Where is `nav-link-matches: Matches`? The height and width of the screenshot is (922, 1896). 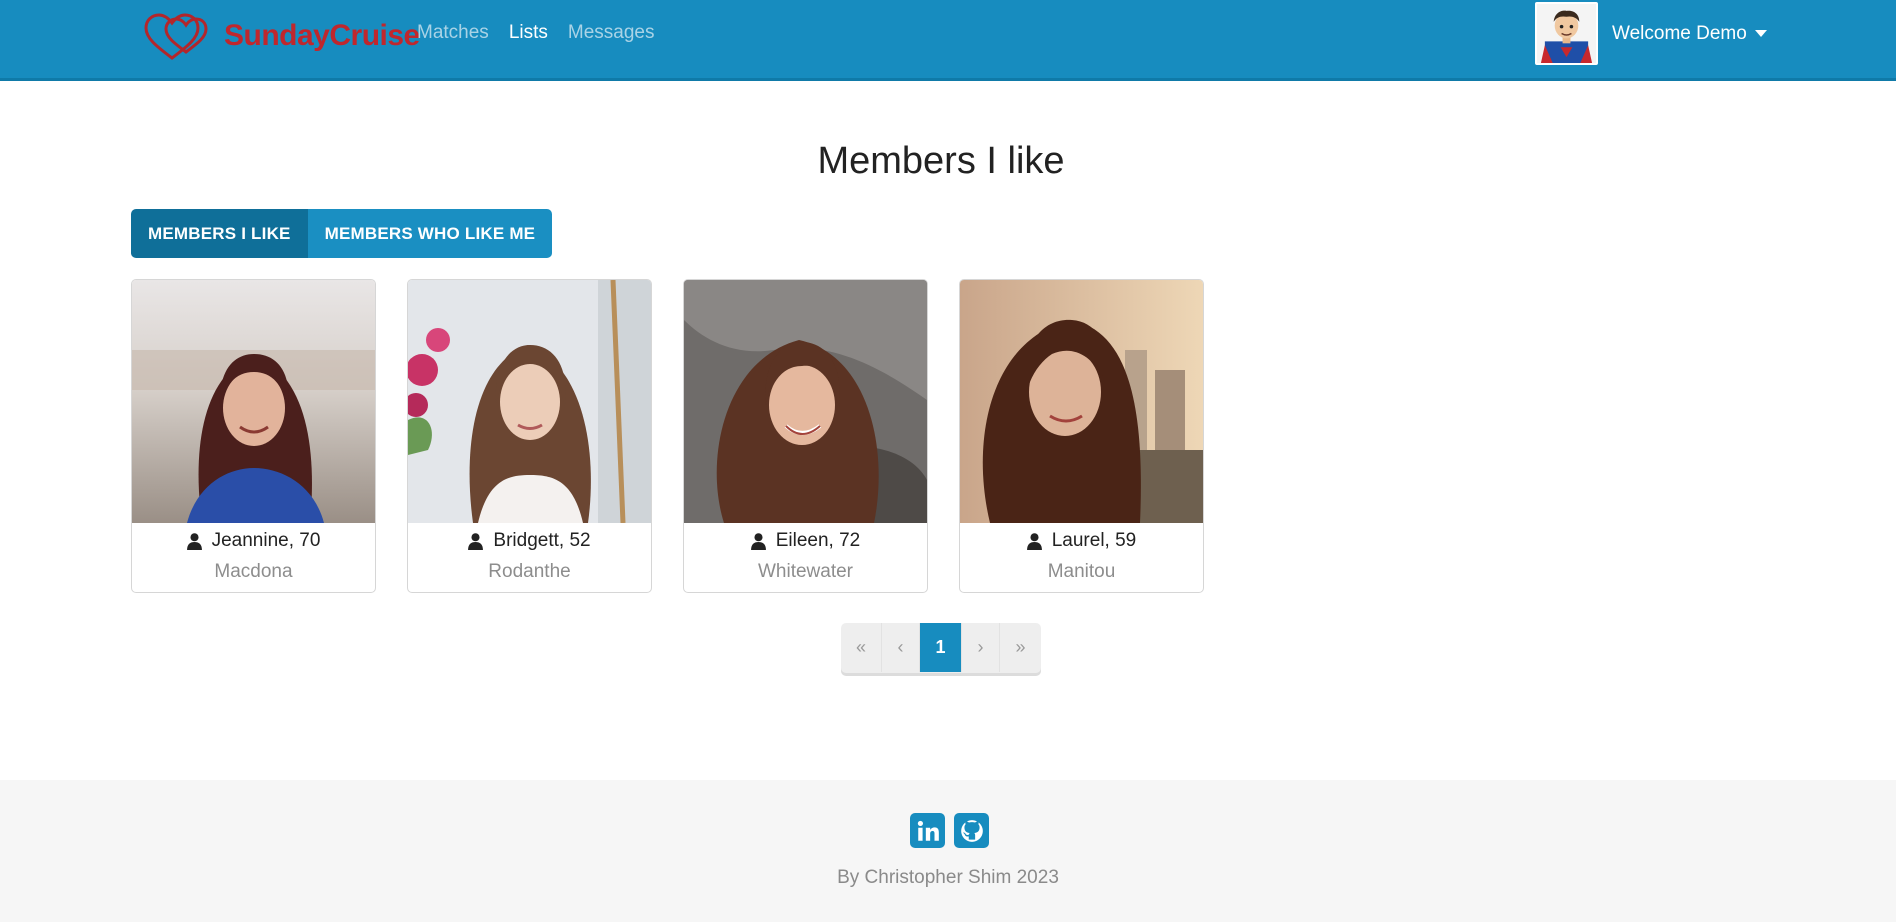 nav-link-matches: Matches is located at coordinates (453, 33).